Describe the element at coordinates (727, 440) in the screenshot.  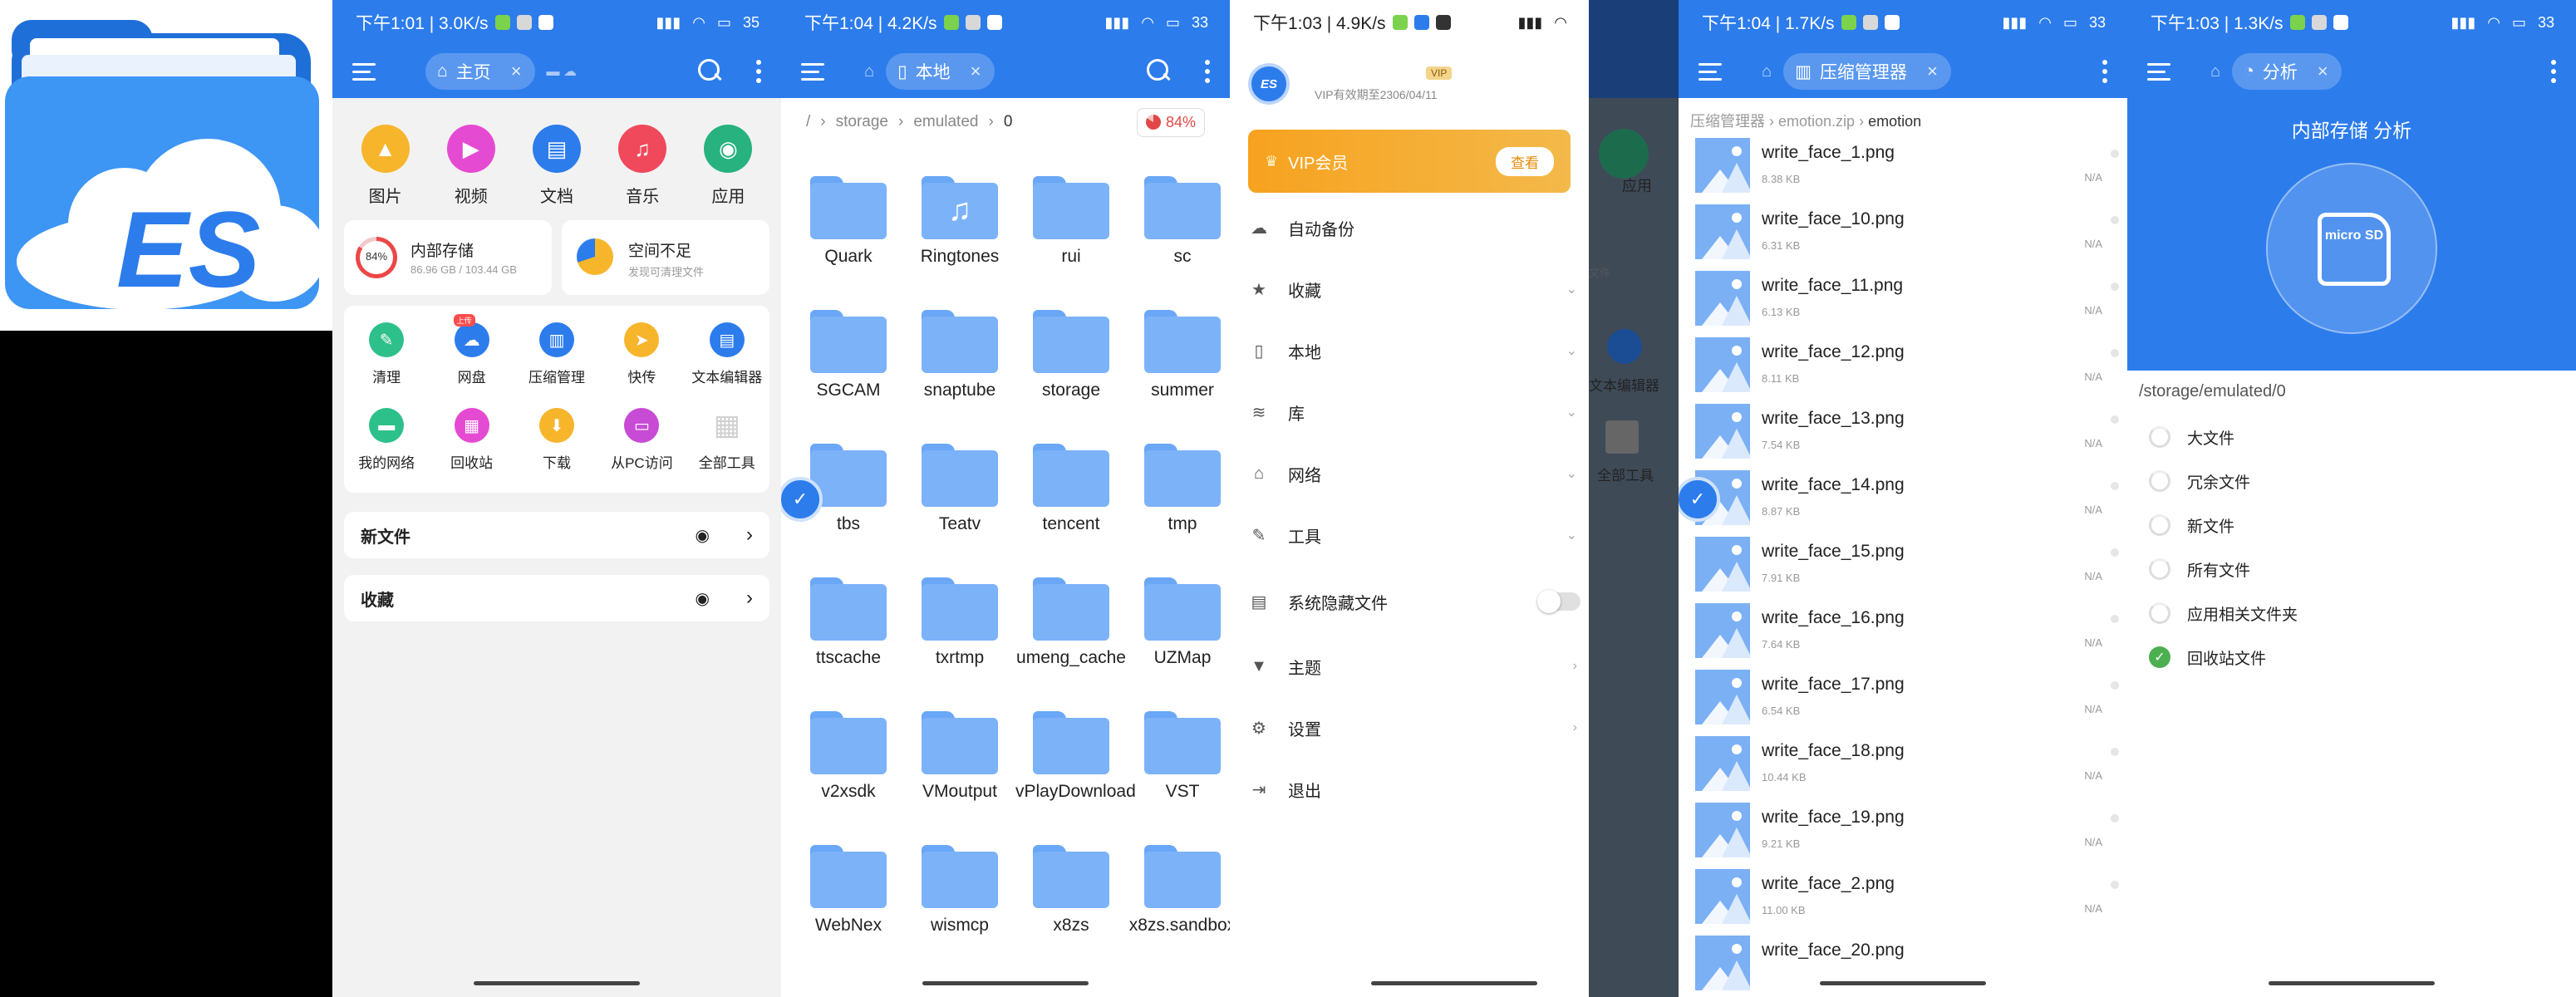
I see `tool-item: ▦ 全部工具` at that location.